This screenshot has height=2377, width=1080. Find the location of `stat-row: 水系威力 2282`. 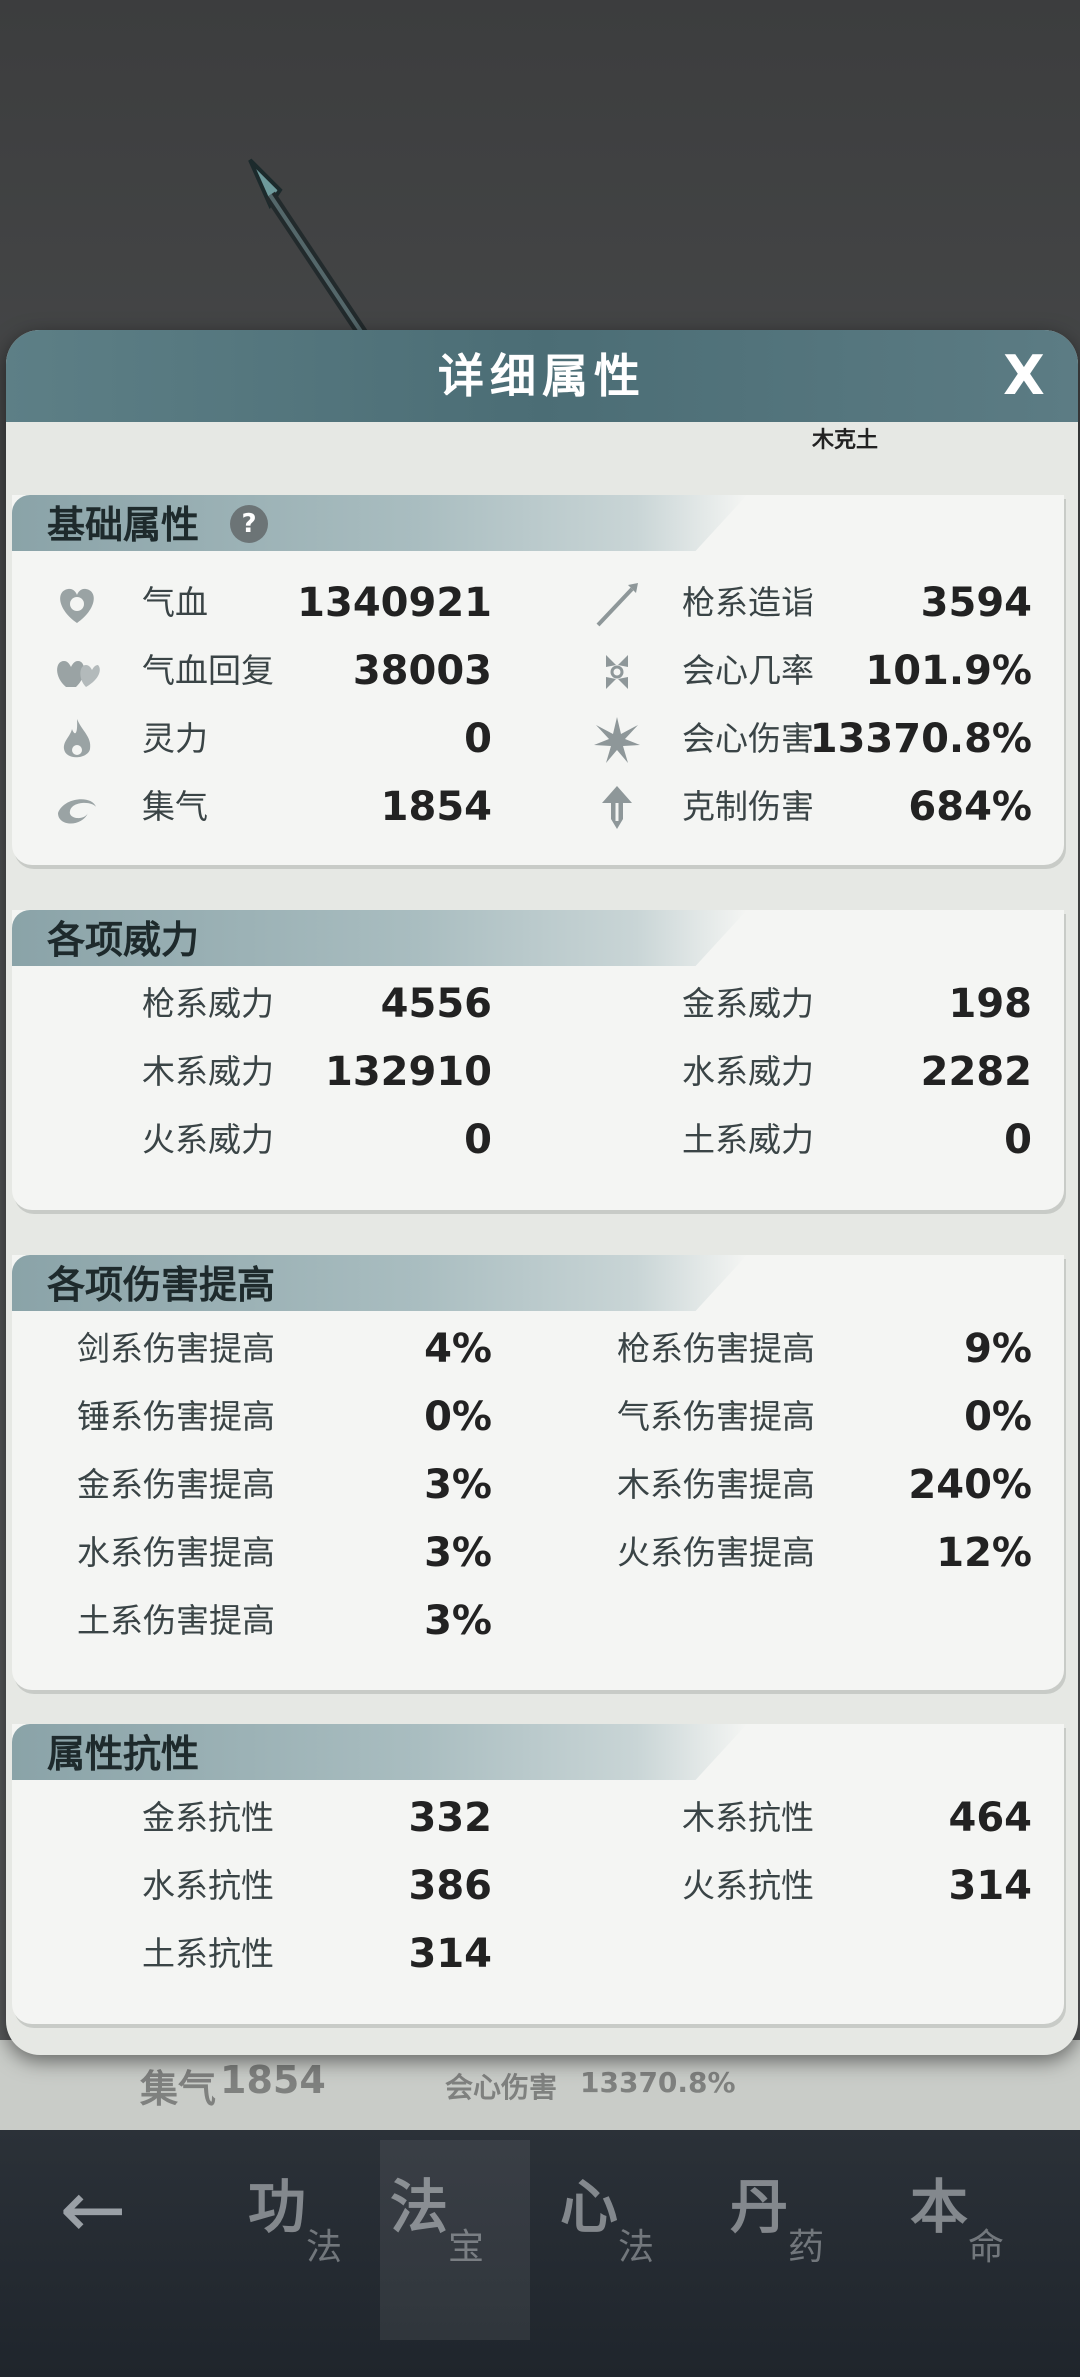

stat-row: 水系威力 2282 is located at coordinates (792, 1072).